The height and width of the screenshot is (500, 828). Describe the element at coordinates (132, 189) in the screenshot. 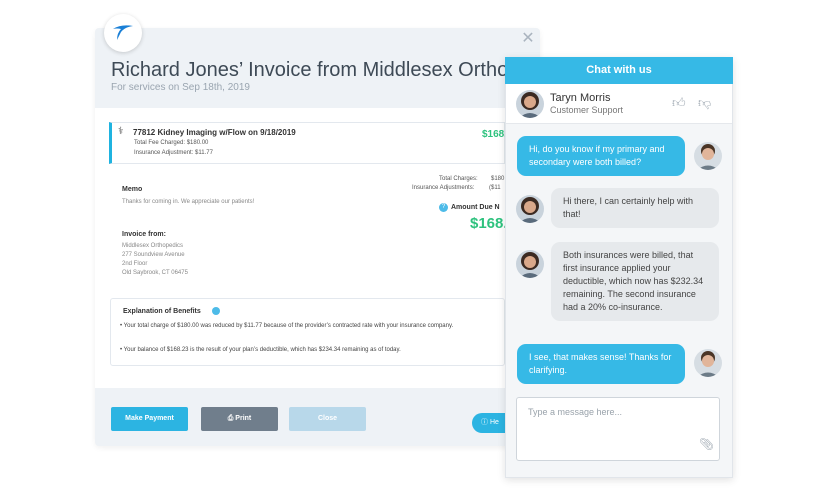

I see `memo-heading: Memo` at that location.